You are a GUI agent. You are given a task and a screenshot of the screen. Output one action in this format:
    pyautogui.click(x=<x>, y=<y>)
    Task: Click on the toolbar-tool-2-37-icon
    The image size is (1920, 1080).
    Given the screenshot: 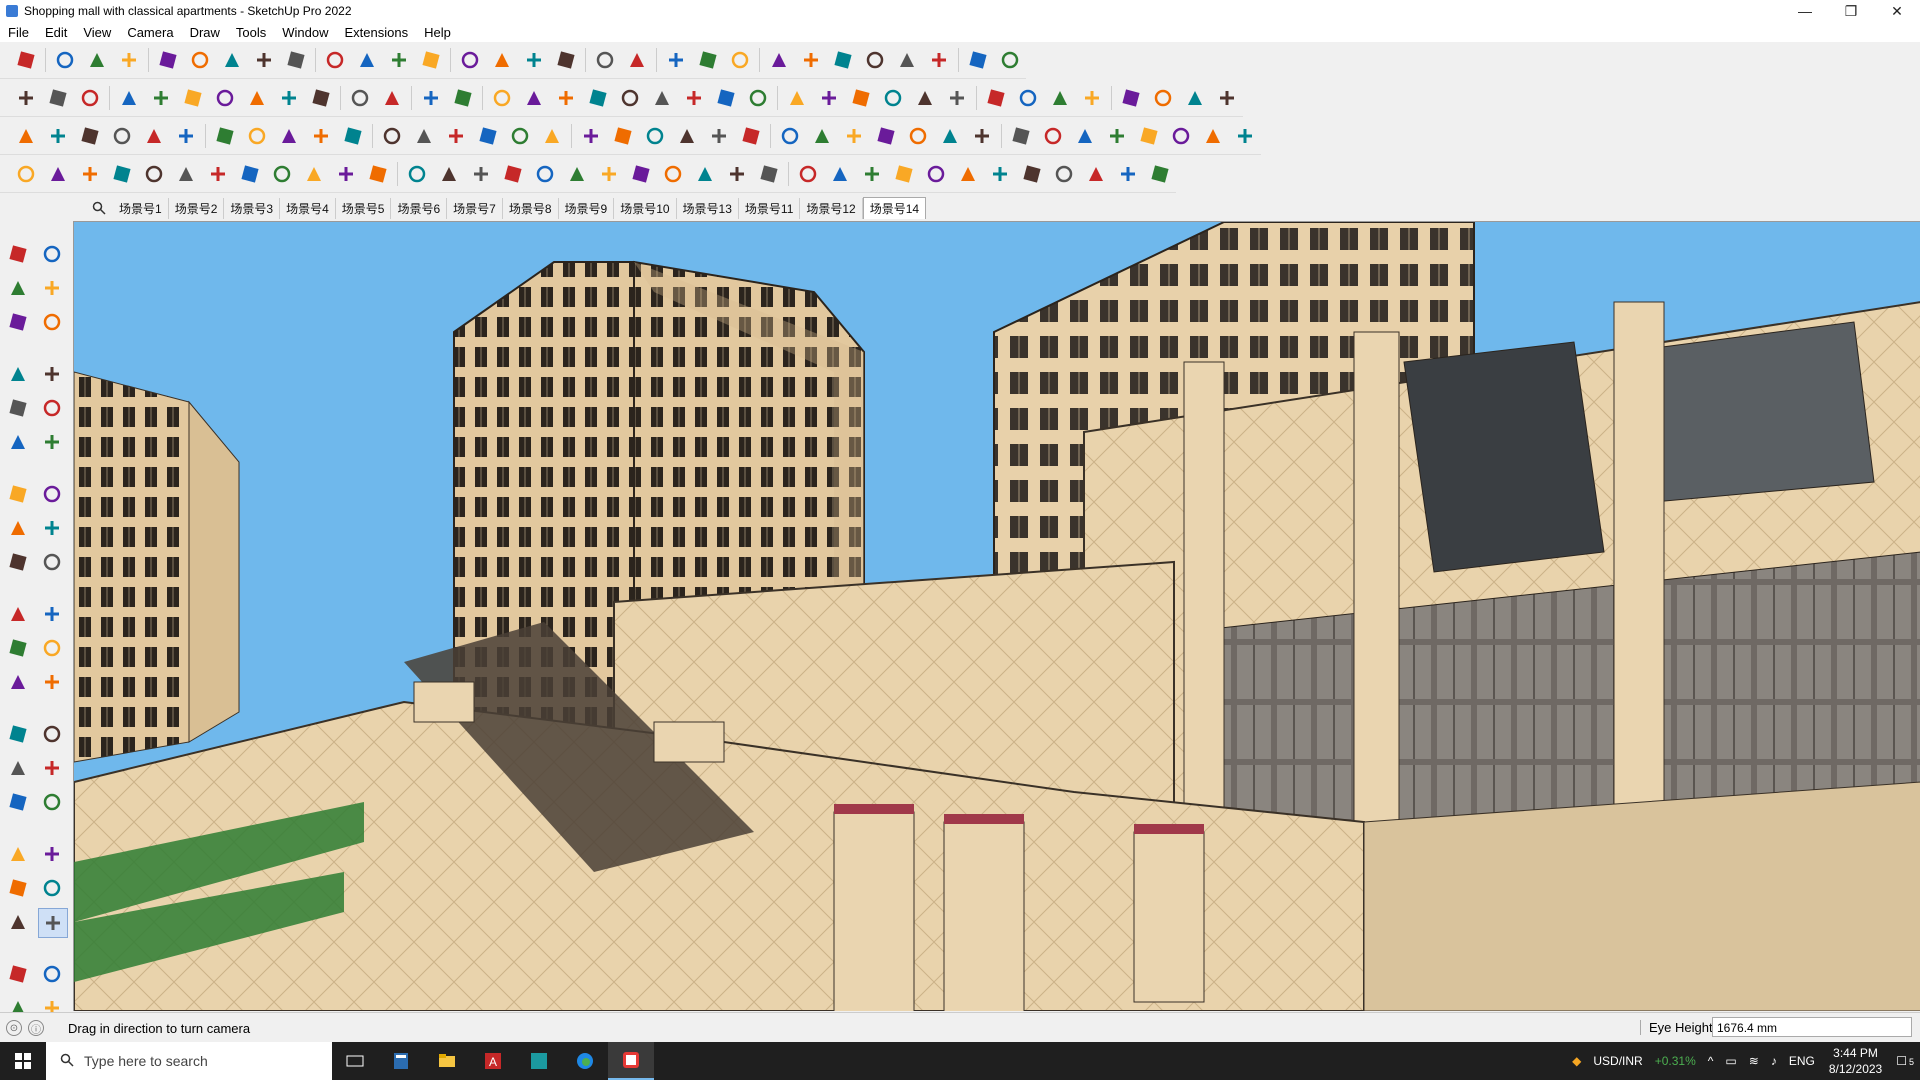 What is the action you would take?
    pyautogui.click(x=1227, y=98)
    